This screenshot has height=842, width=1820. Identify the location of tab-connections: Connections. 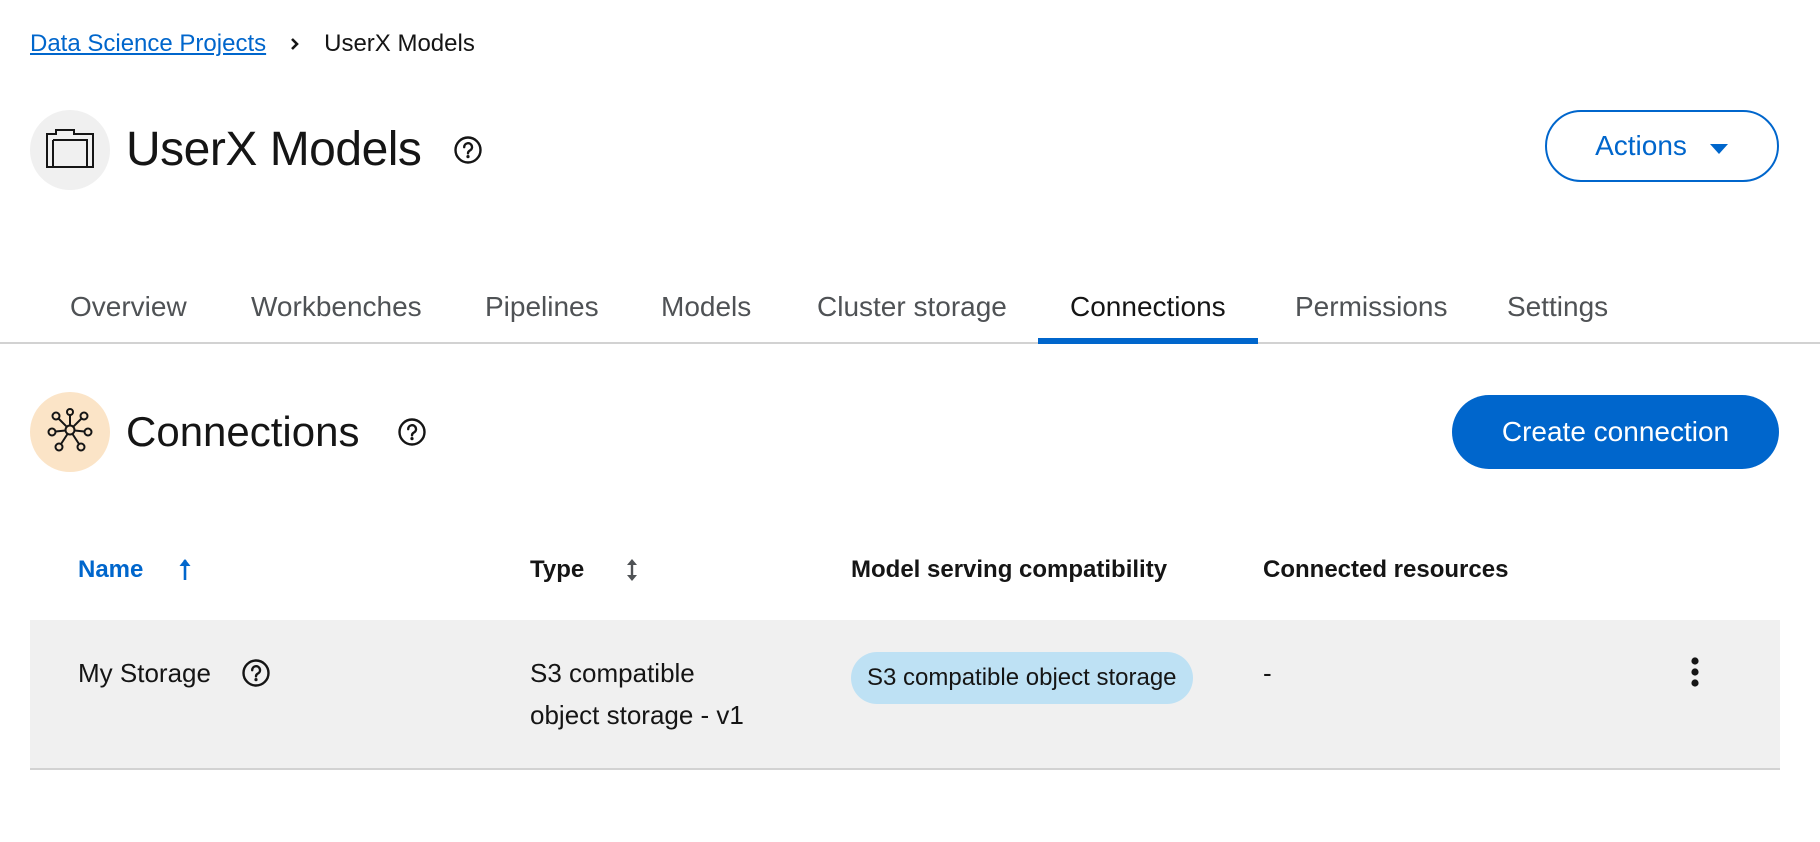
(1148, 308).